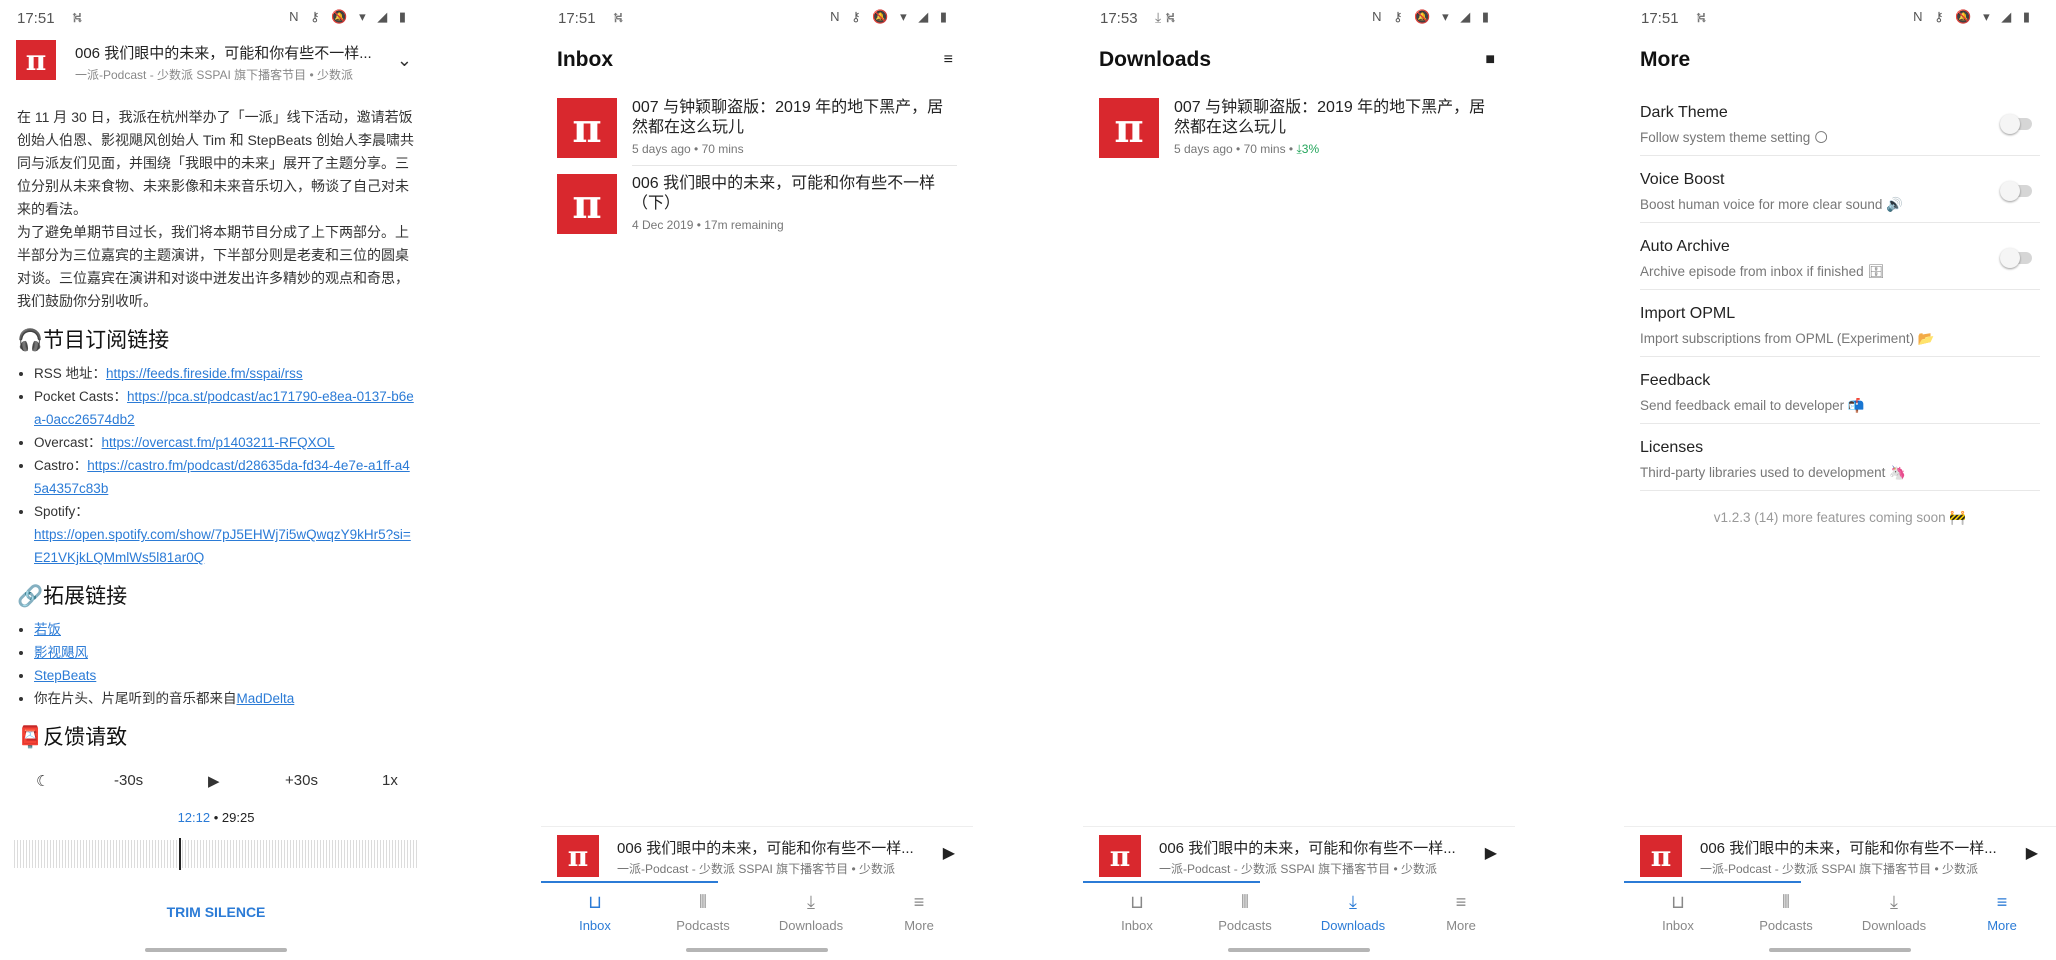 The width and height of the screenshot is (2056, 960). I want to click on stop-icon: ■, so click(1490, 60).